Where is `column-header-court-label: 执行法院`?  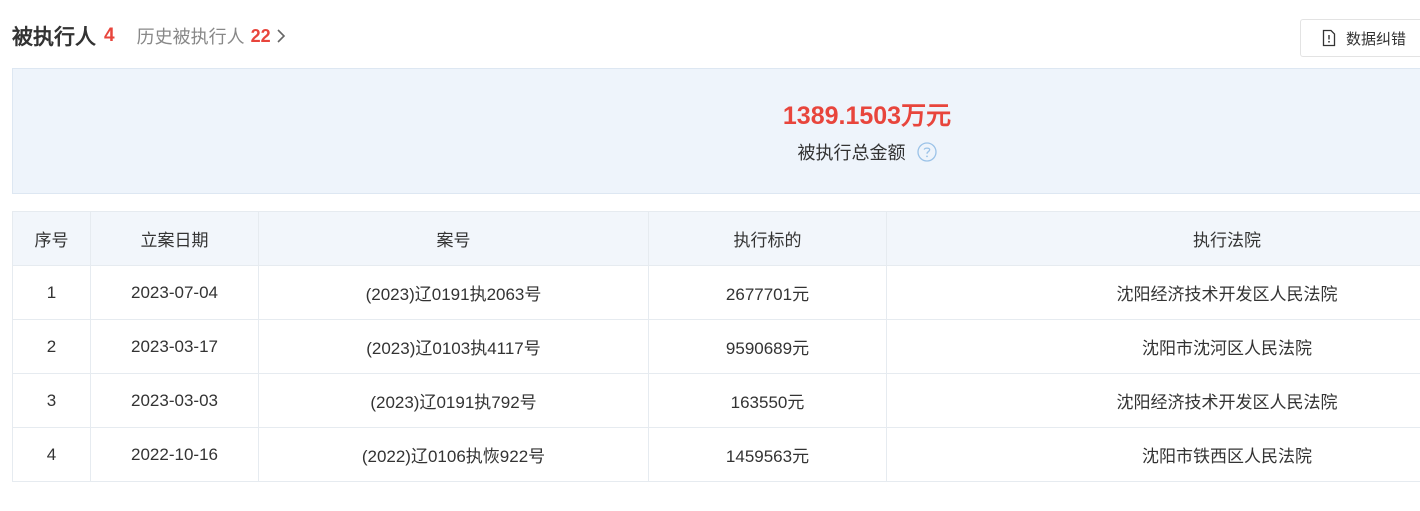 column-header-court-label: 执行法院 is located at coordinates (1227, 241).